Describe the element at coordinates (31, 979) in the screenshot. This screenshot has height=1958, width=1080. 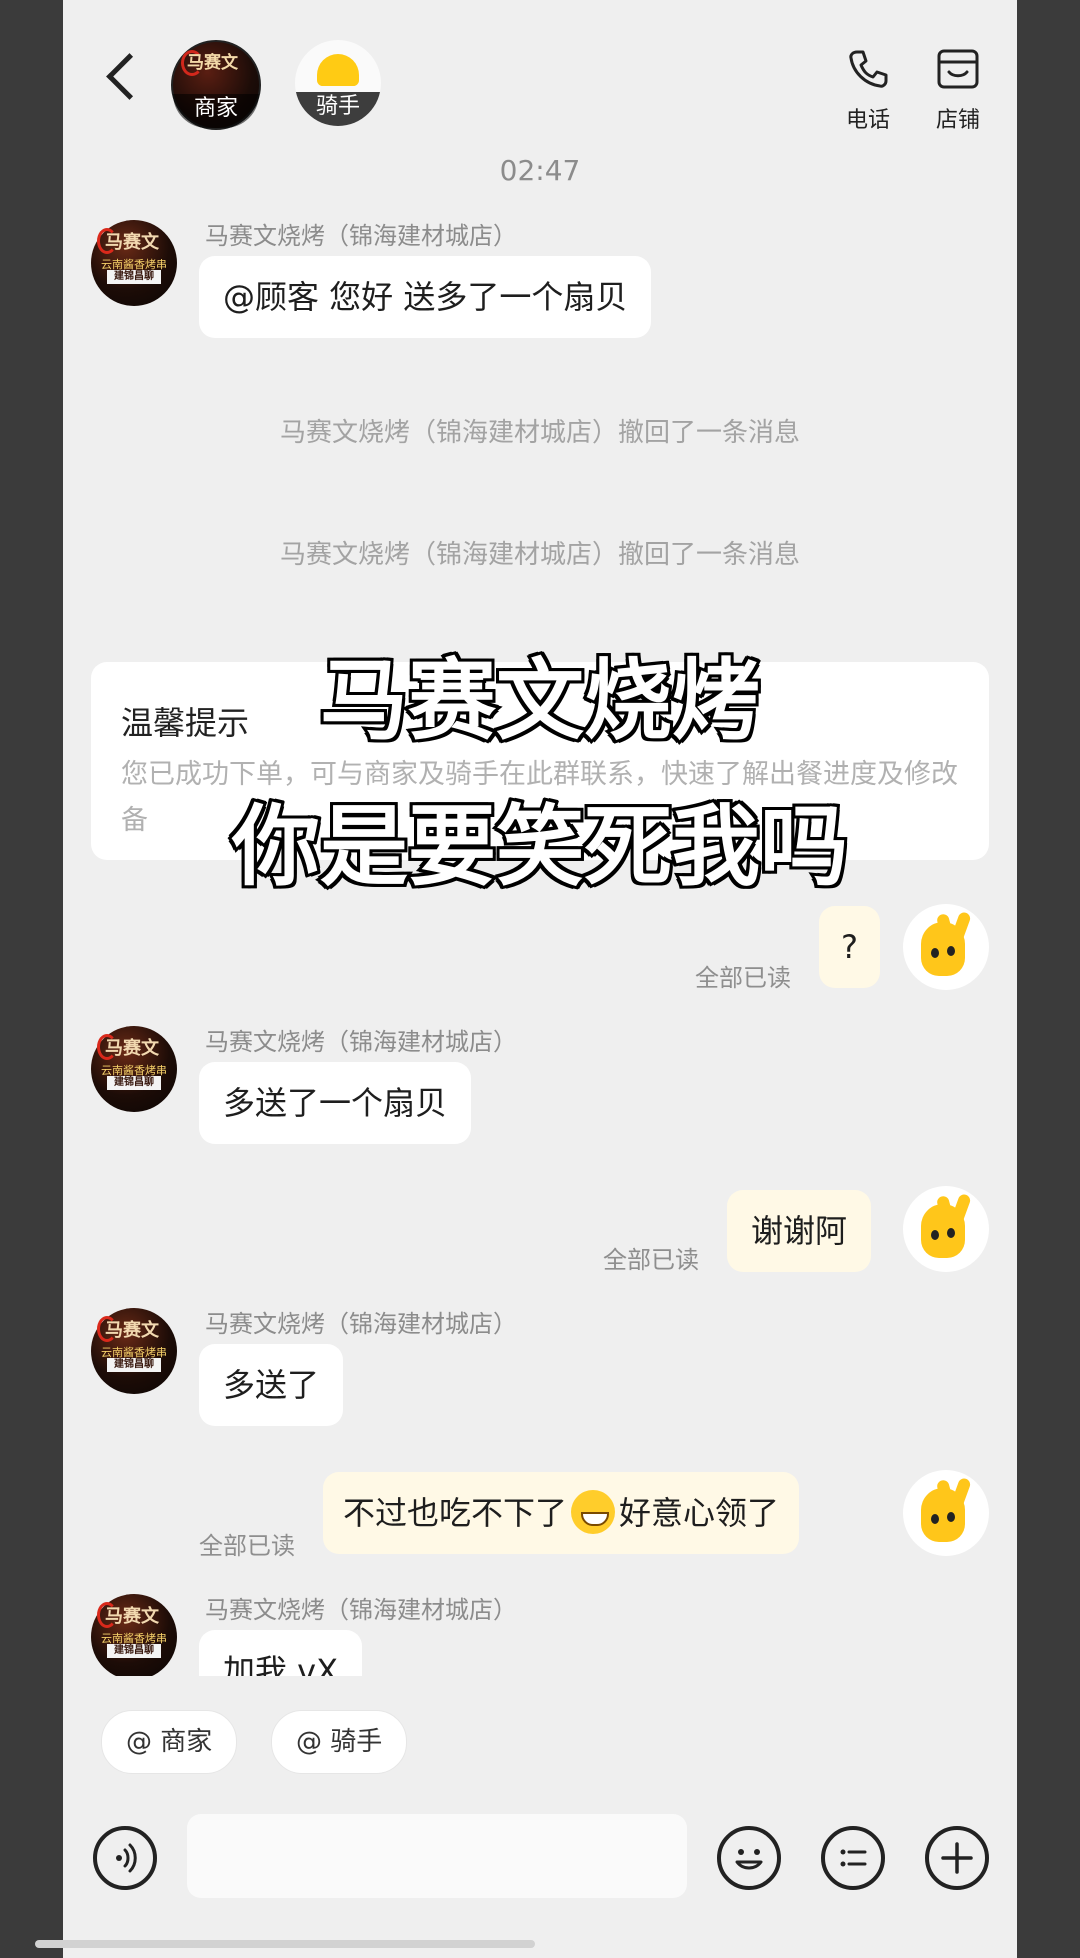
I see `frame-left` at that location.